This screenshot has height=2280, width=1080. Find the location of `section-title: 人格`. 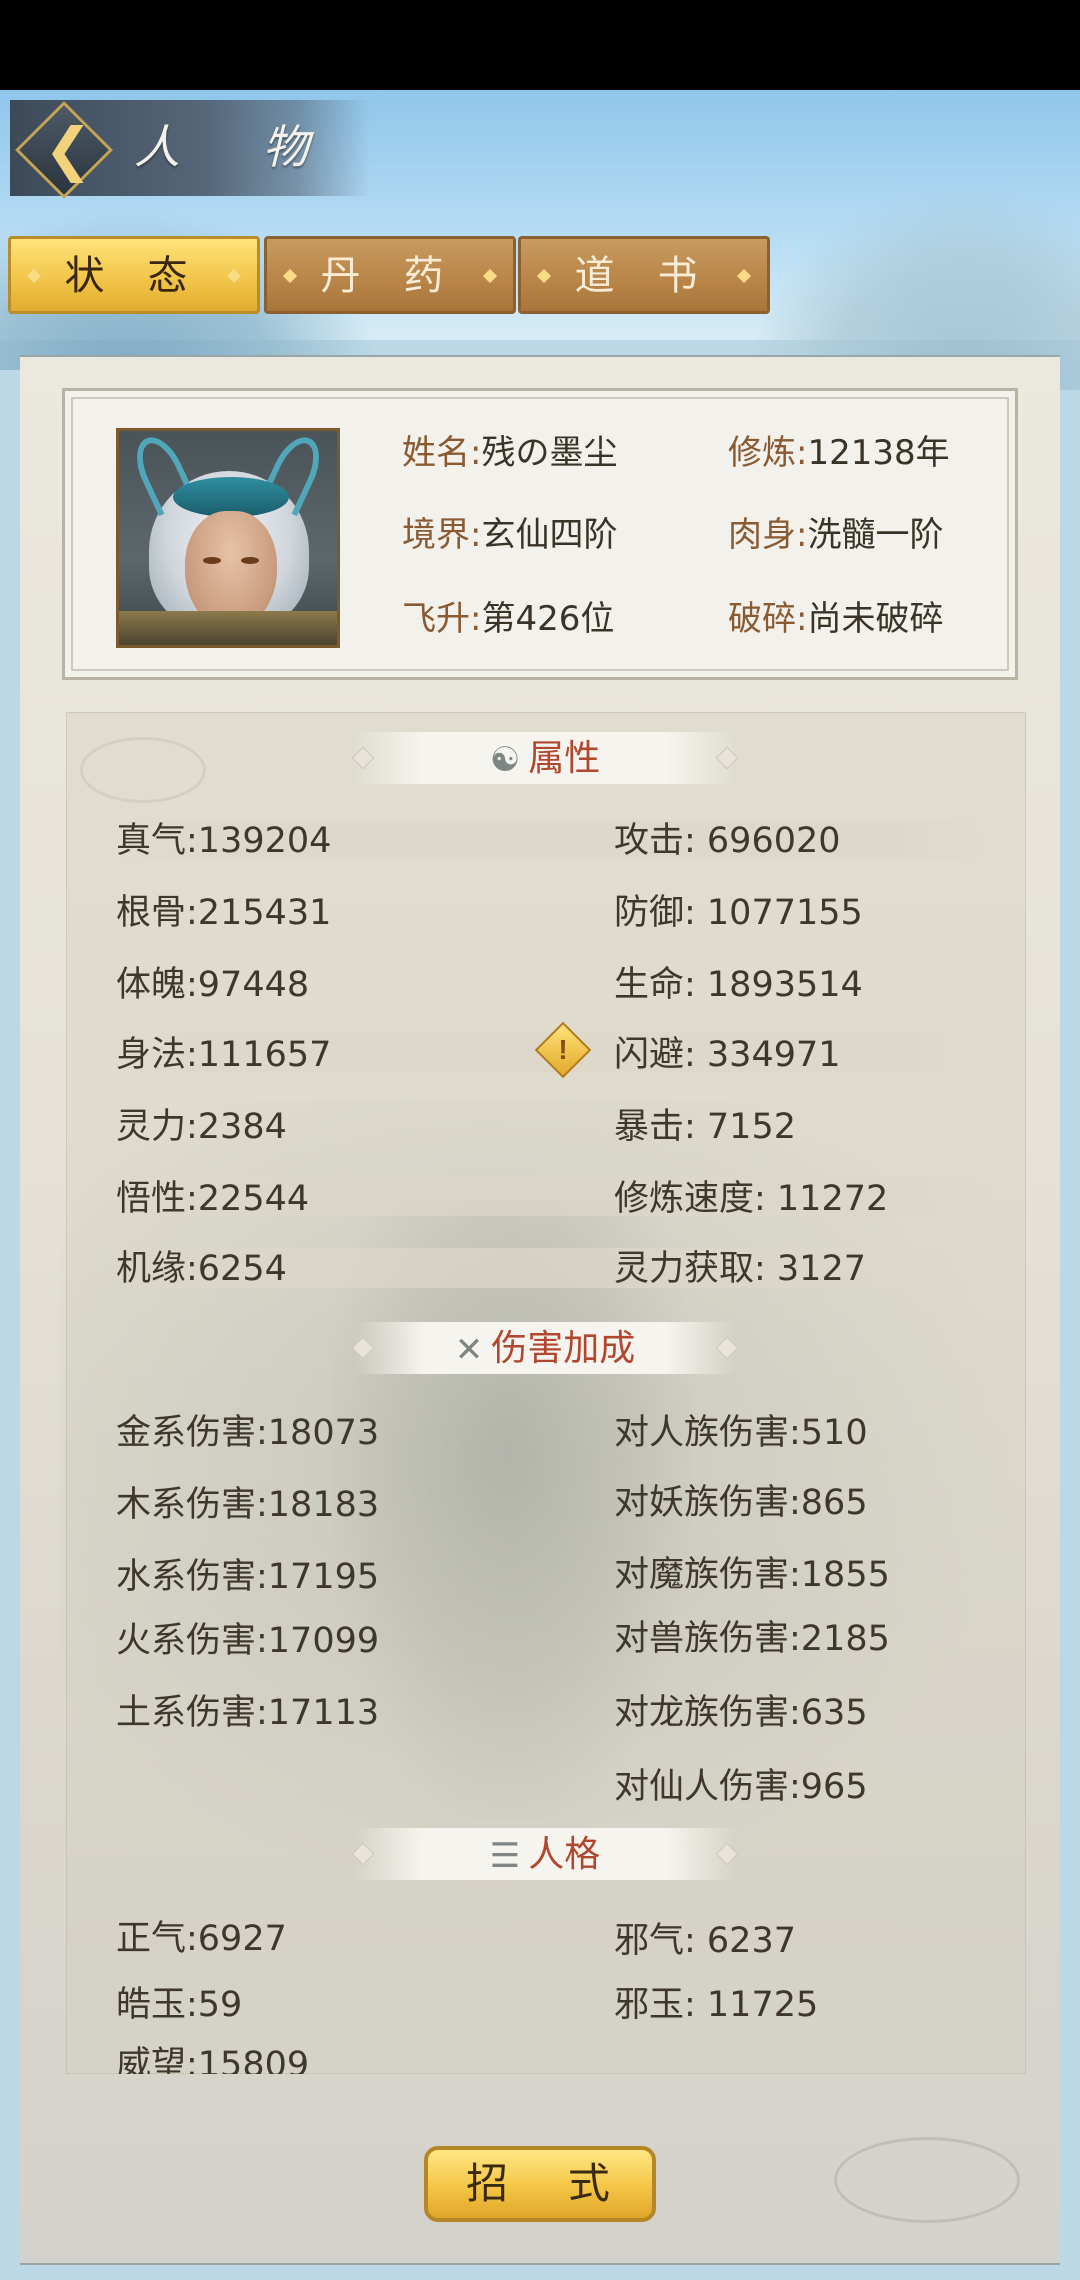

section-title: 人格 is located at coordinates (564, 1853).